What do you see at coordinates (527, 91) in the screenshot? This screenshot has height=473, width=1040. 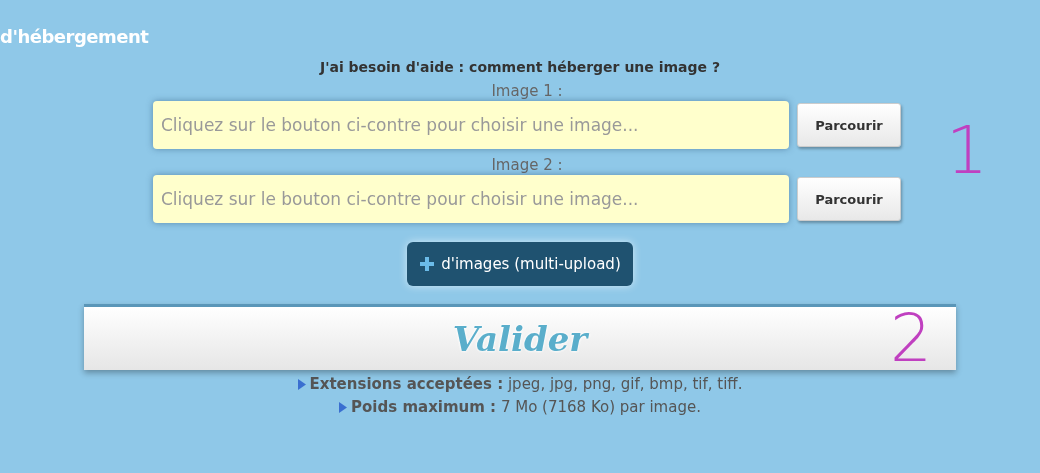 I see `field-label: Image 1 :` at bounding box center [527, 91].